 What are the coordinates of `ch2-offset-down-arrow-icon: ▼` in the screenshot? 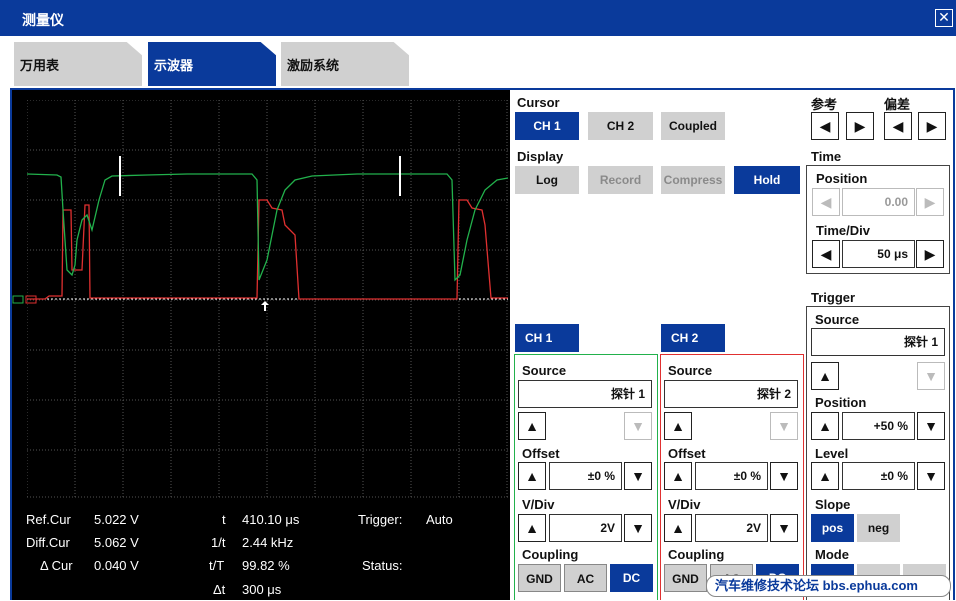 It's located at (784, 476).